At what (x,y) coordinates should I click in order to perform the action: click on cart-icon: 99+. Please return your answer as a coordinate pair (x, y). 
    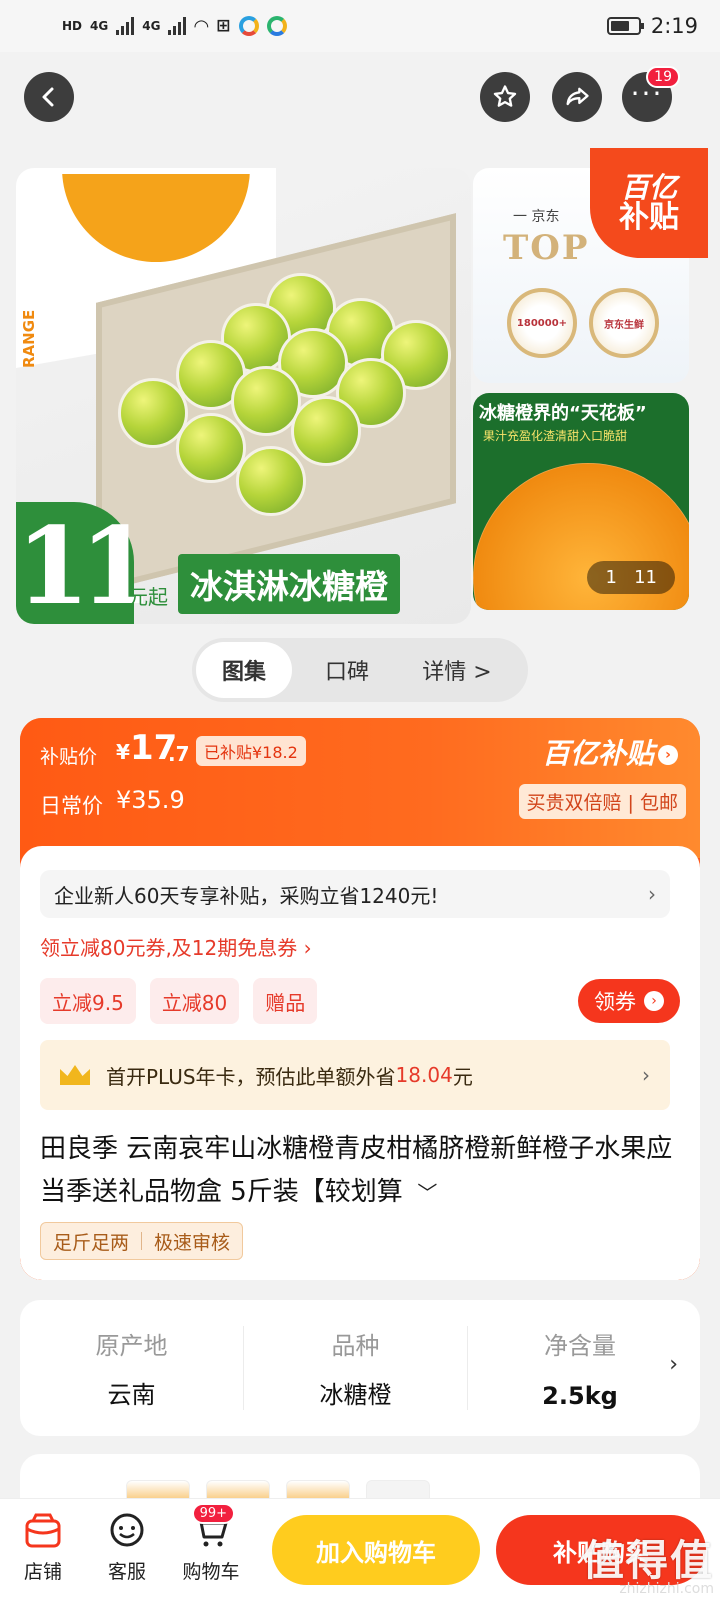
    Looking at the image, I should click on (213, 1527).